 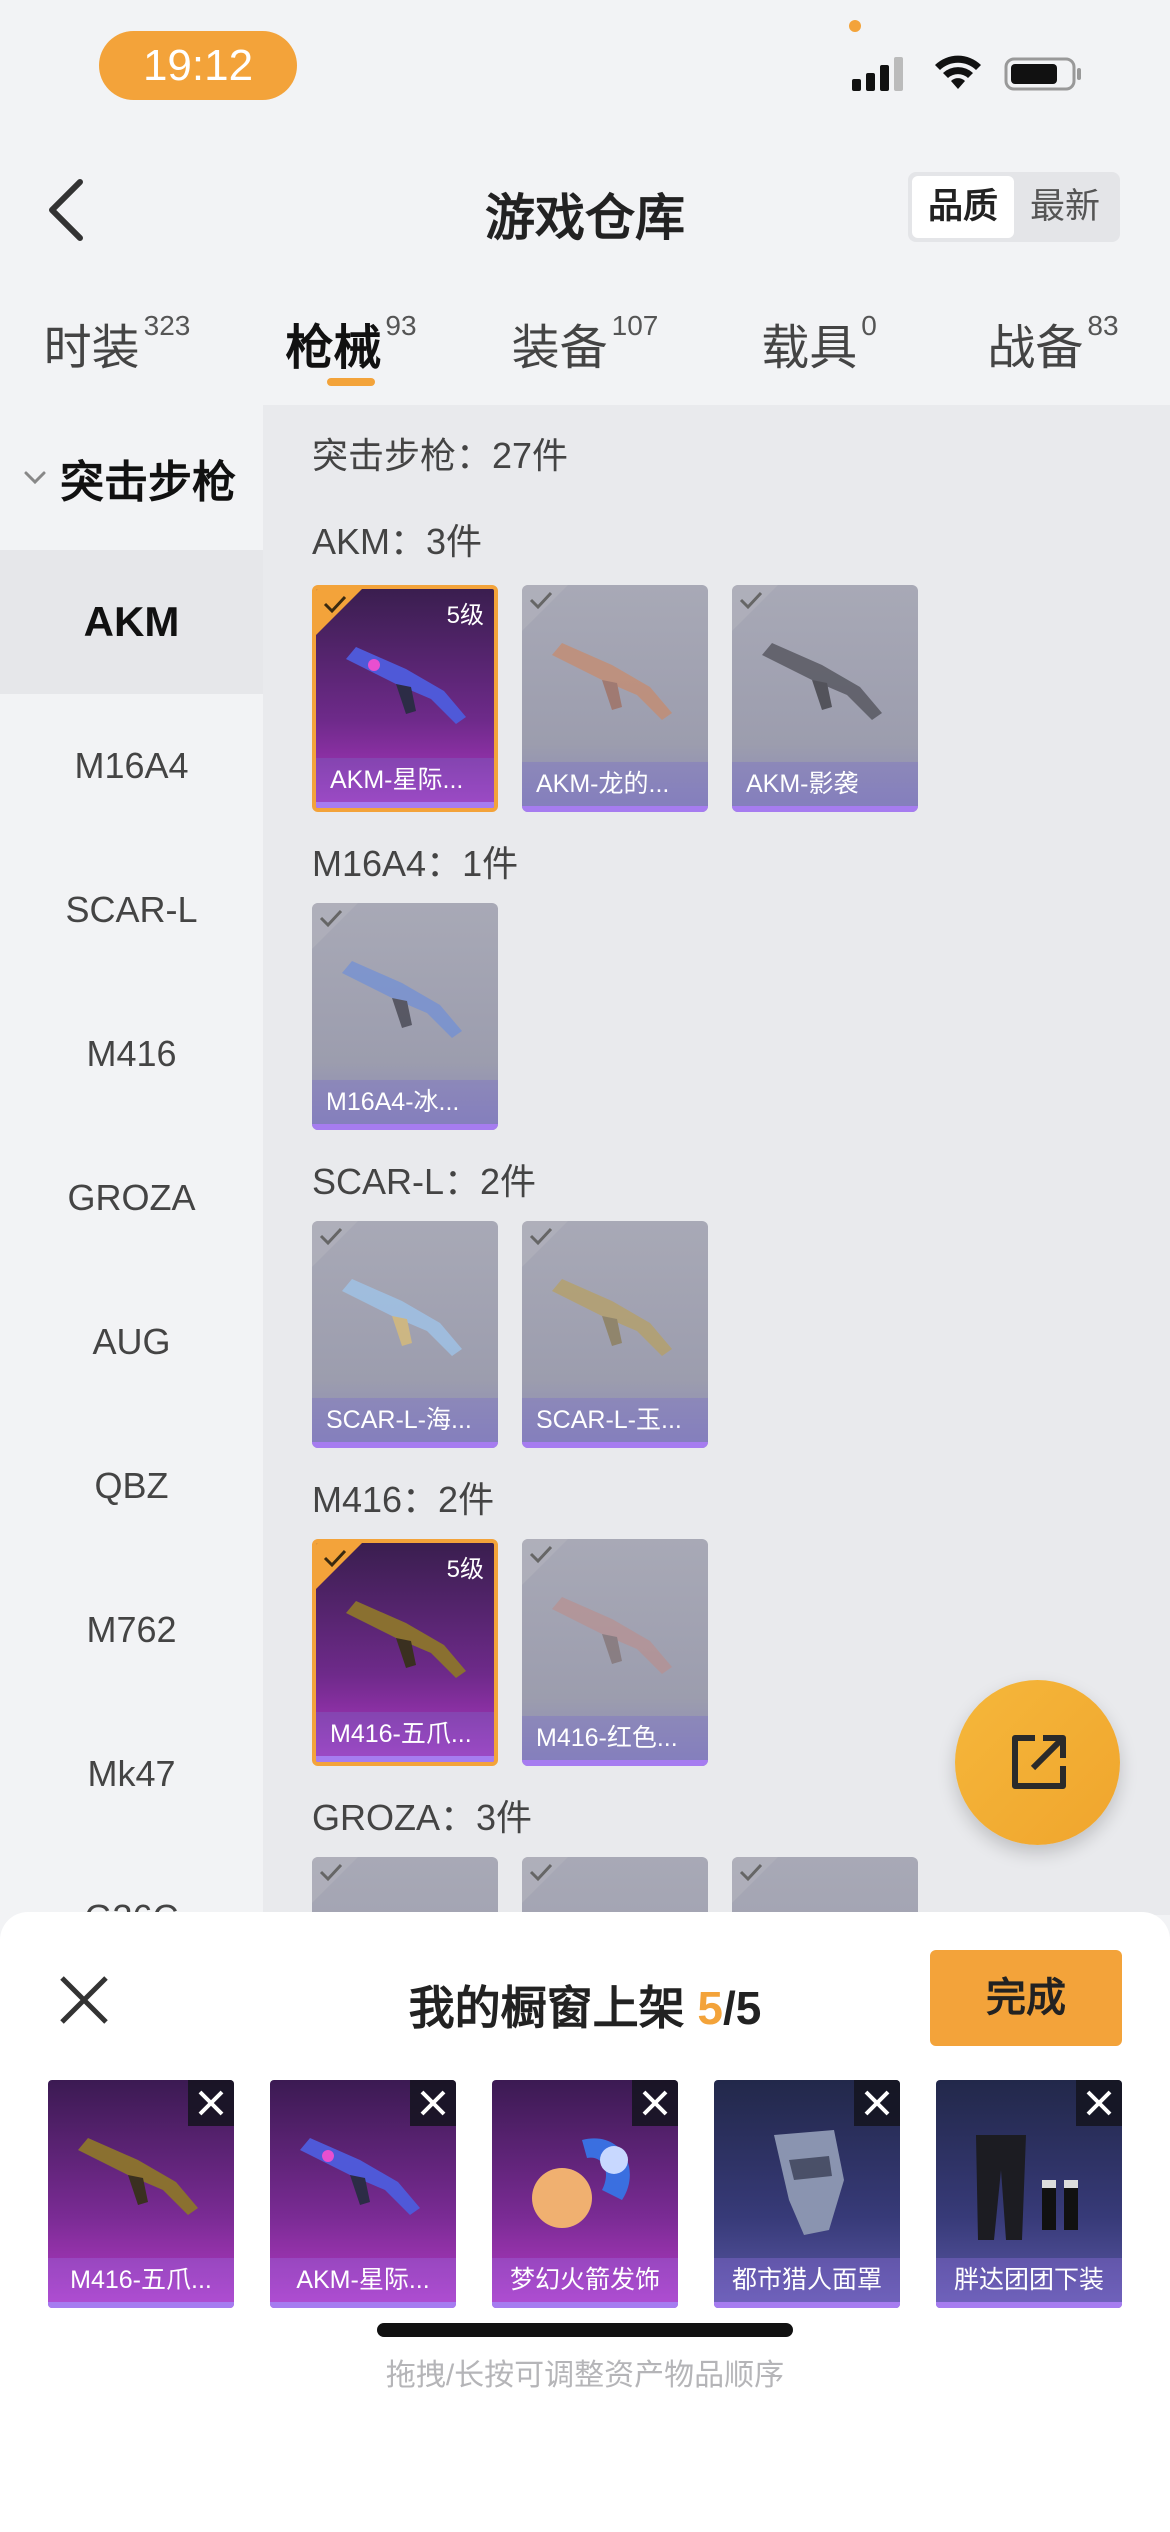 I want to click on category-tabs: 时装 323 枪械 93 装备 107 载具 0 战备 83, so click(x=585, y=345).